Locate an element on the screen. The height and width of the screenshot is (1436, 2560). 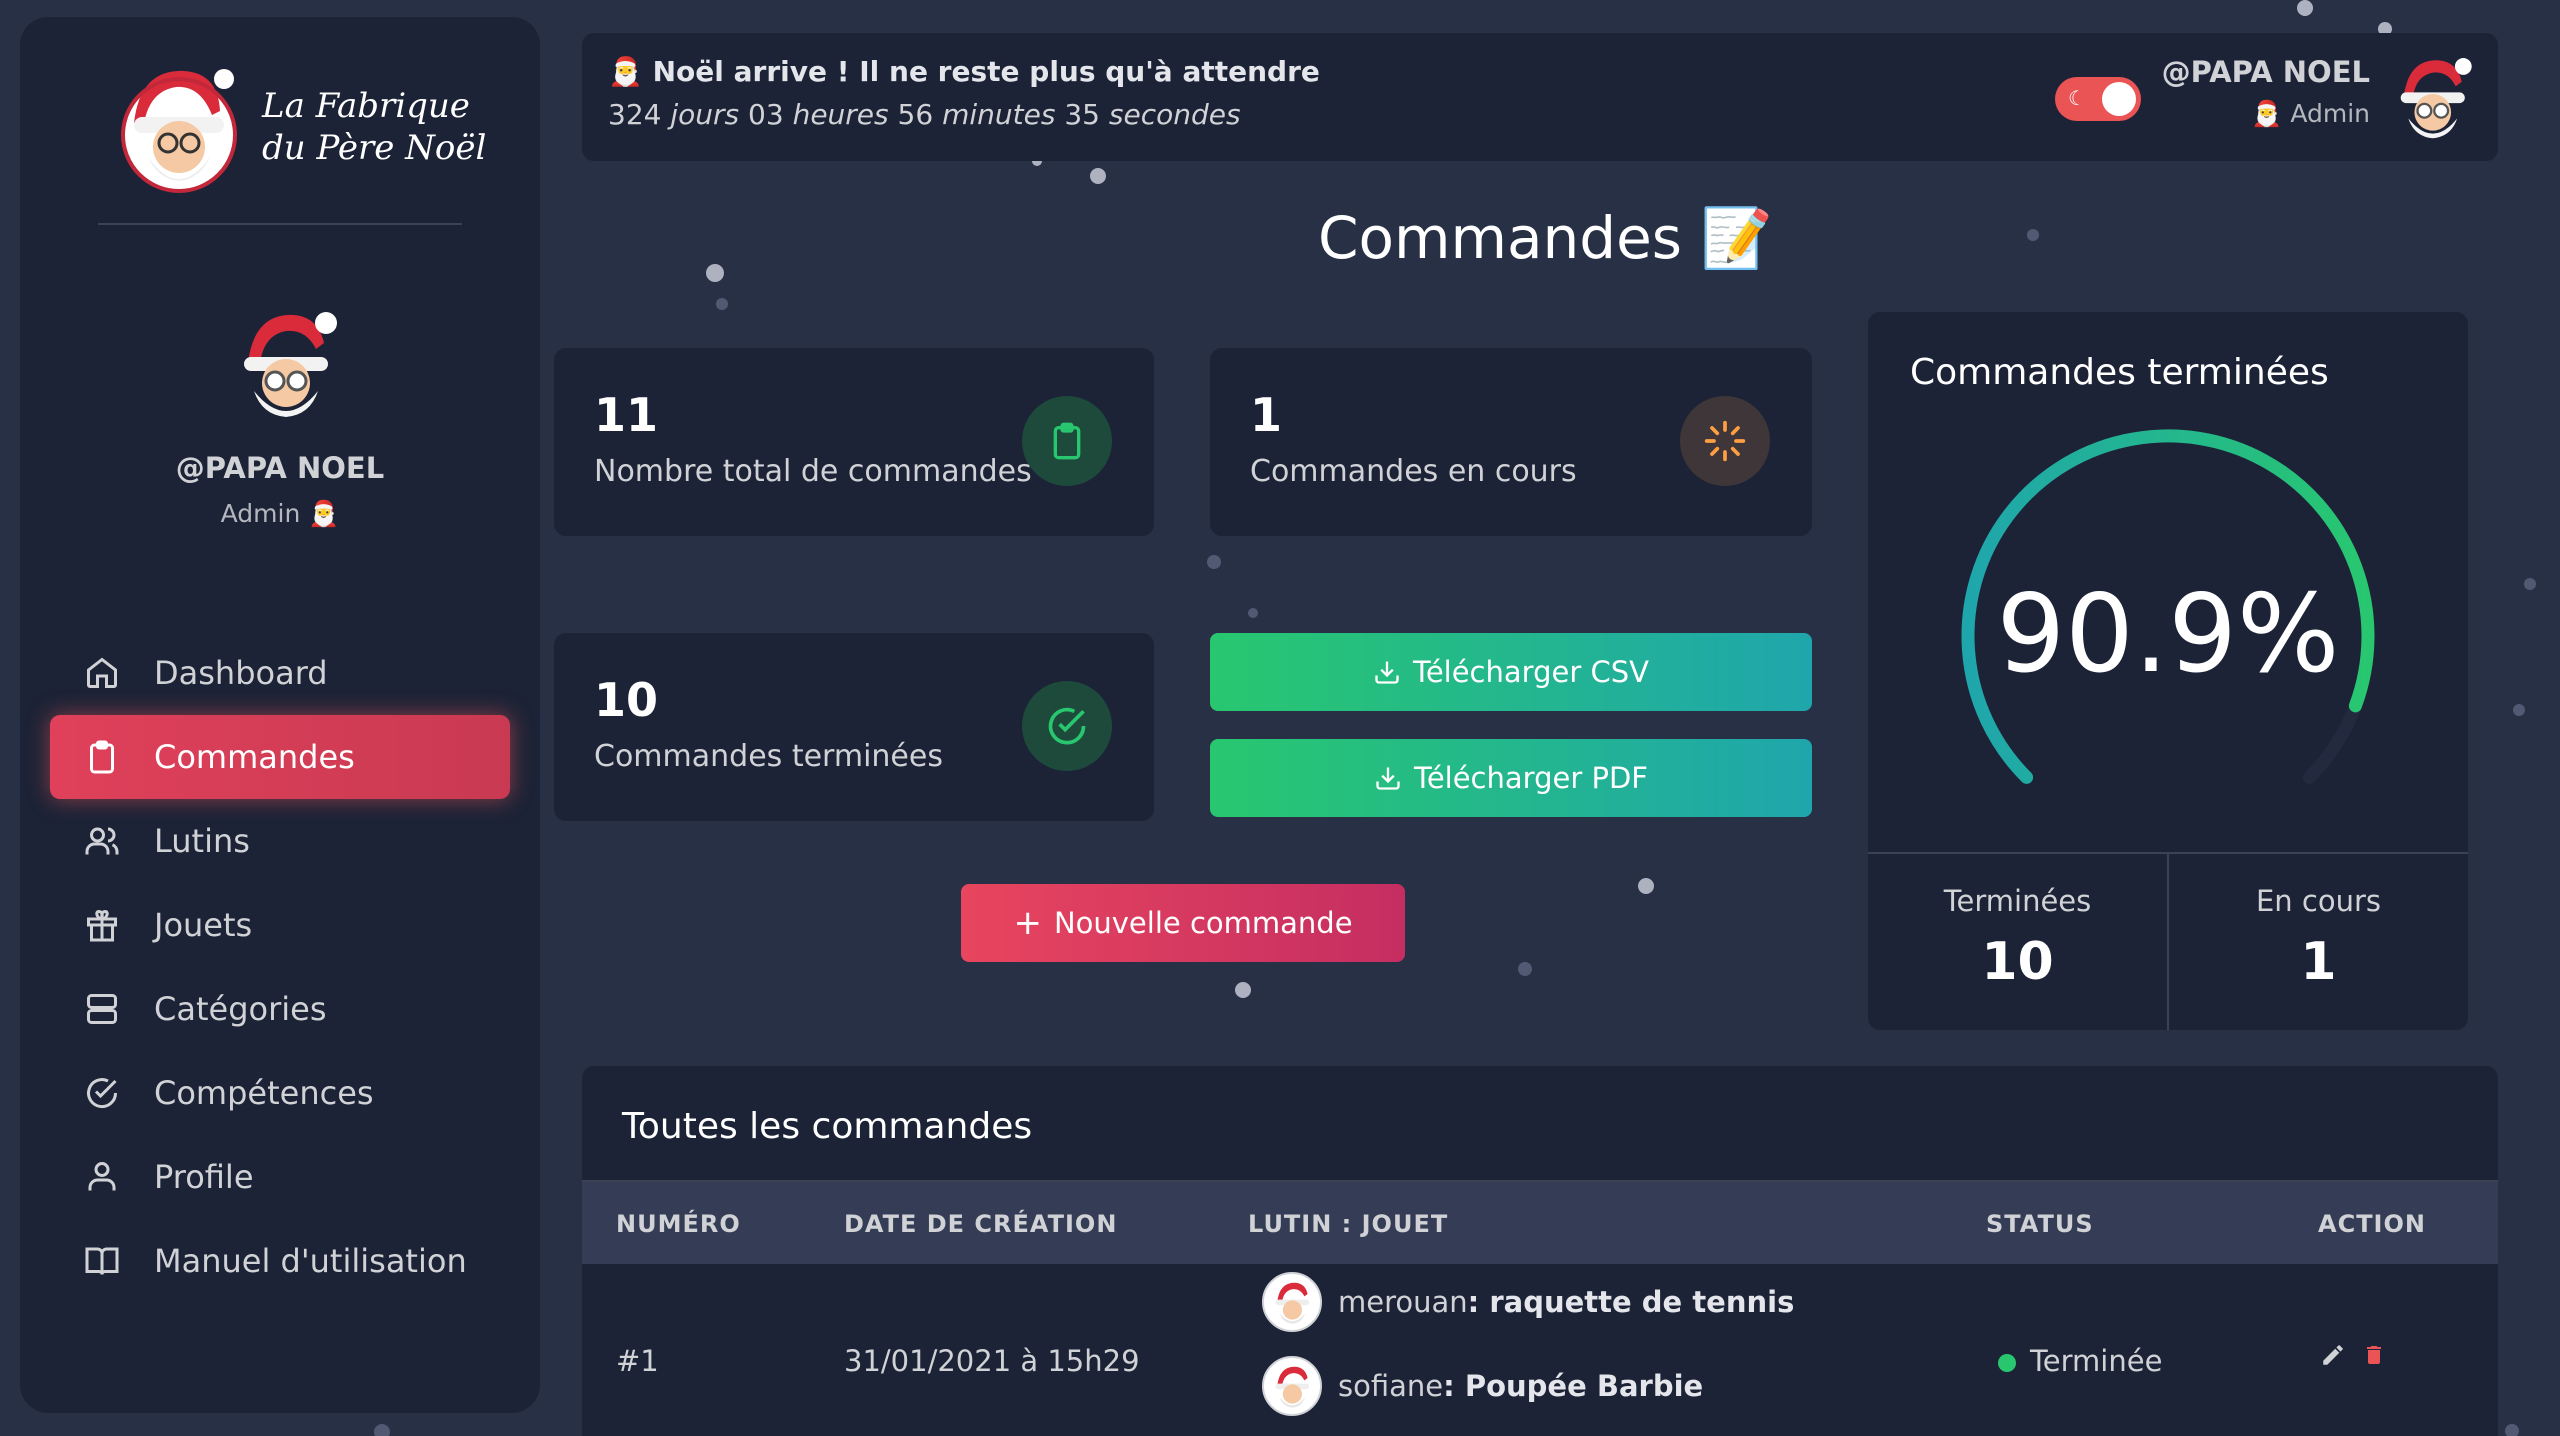
gauge-in-progress-value: 1 is located at coordinates (2318, 962).